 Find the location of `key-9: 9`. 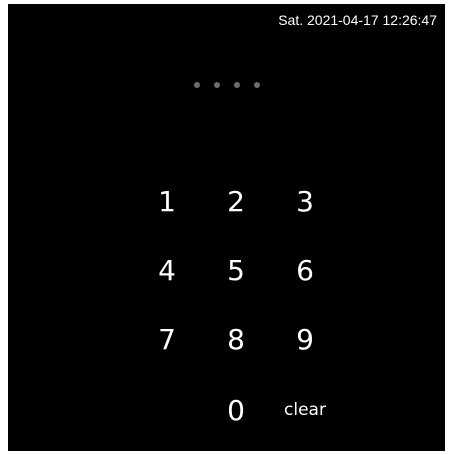

key-9: 9 is located at coordinates (305, 339).